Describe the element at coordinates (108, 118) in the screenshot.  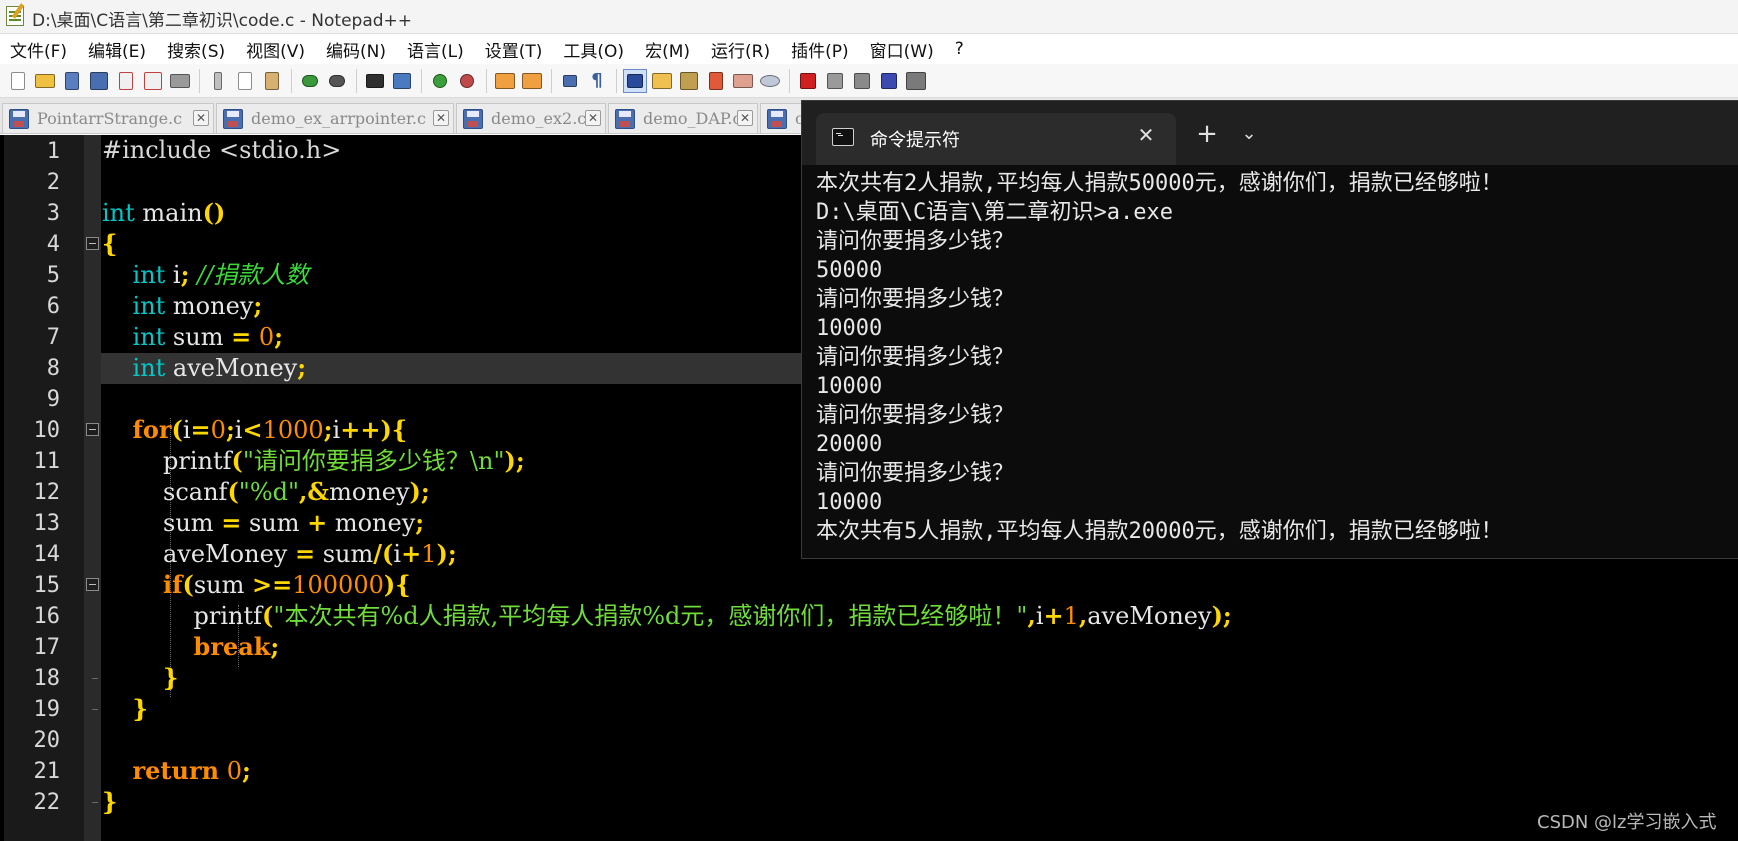
I see `tab-pointarrstrange: PointarrStrange.c ✕` at that location.